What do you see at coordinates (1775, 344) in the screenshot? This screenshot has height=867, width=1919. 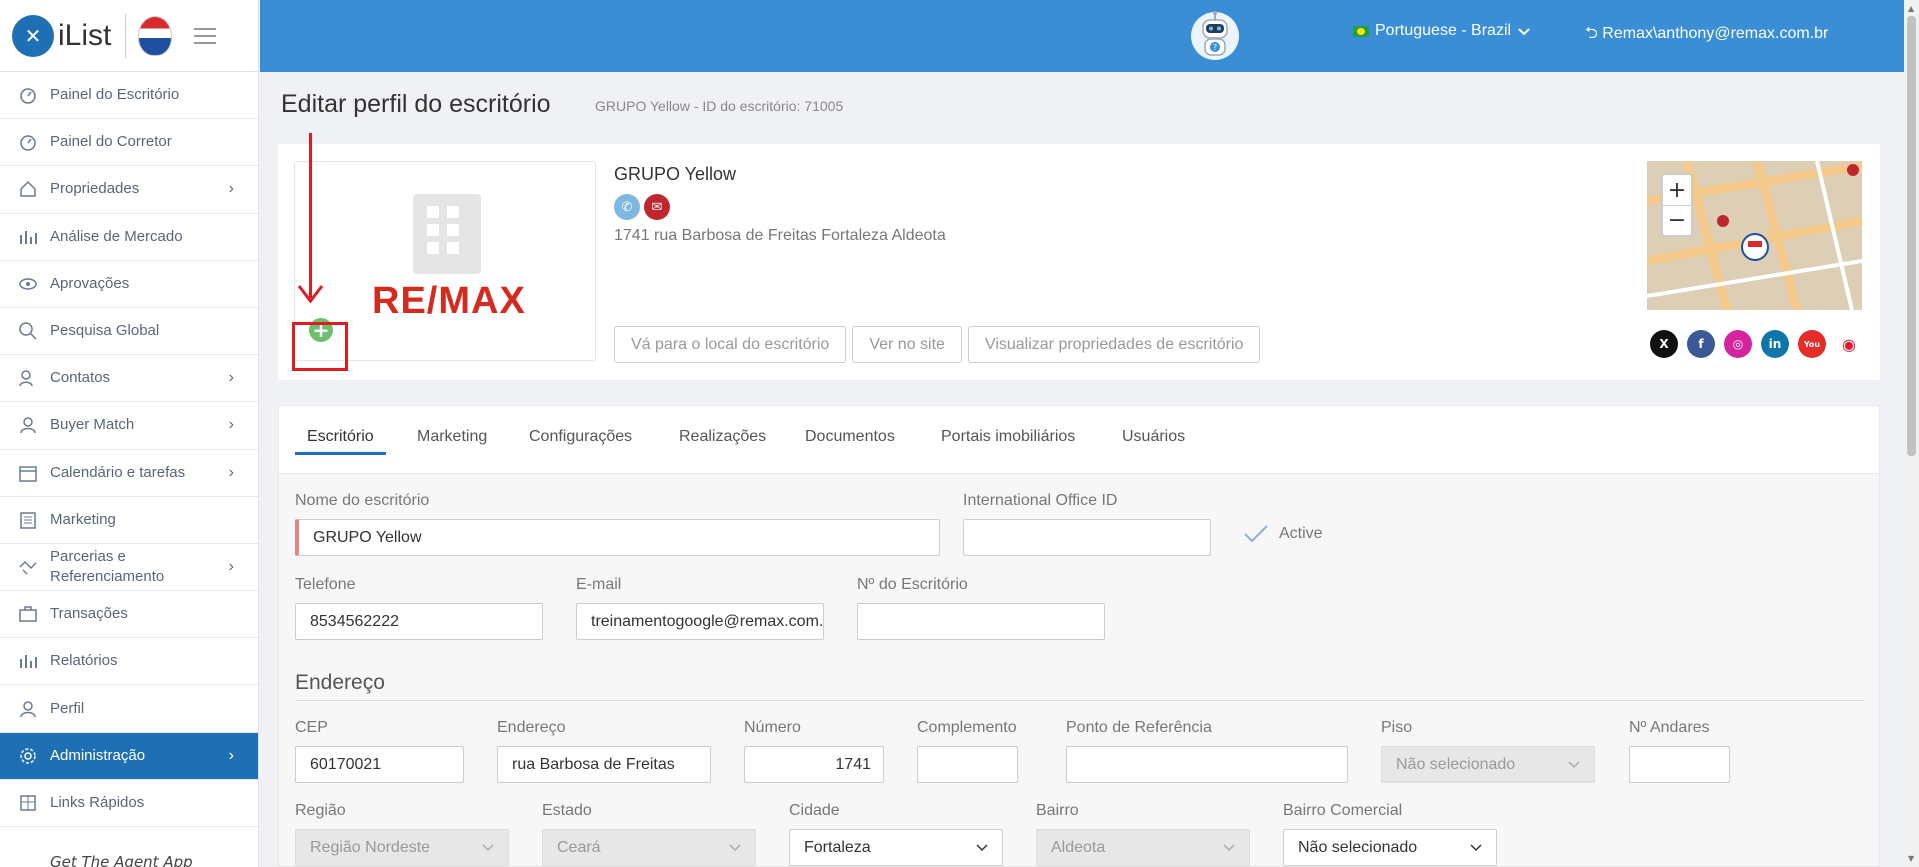 I see `linkedin-icon: in` at bounding box center [1775, 344].